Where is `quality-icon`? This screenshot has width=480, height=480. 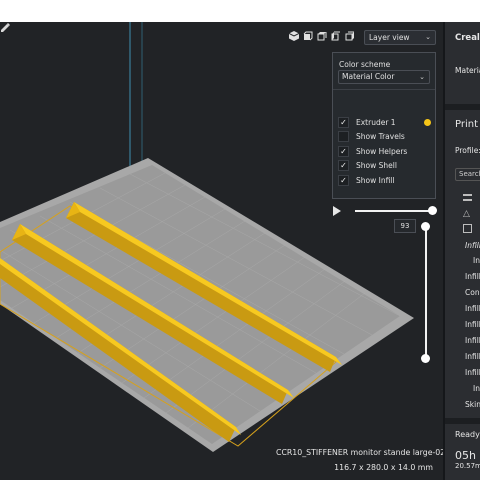 quality-icon is located at coordinates (467, 197).